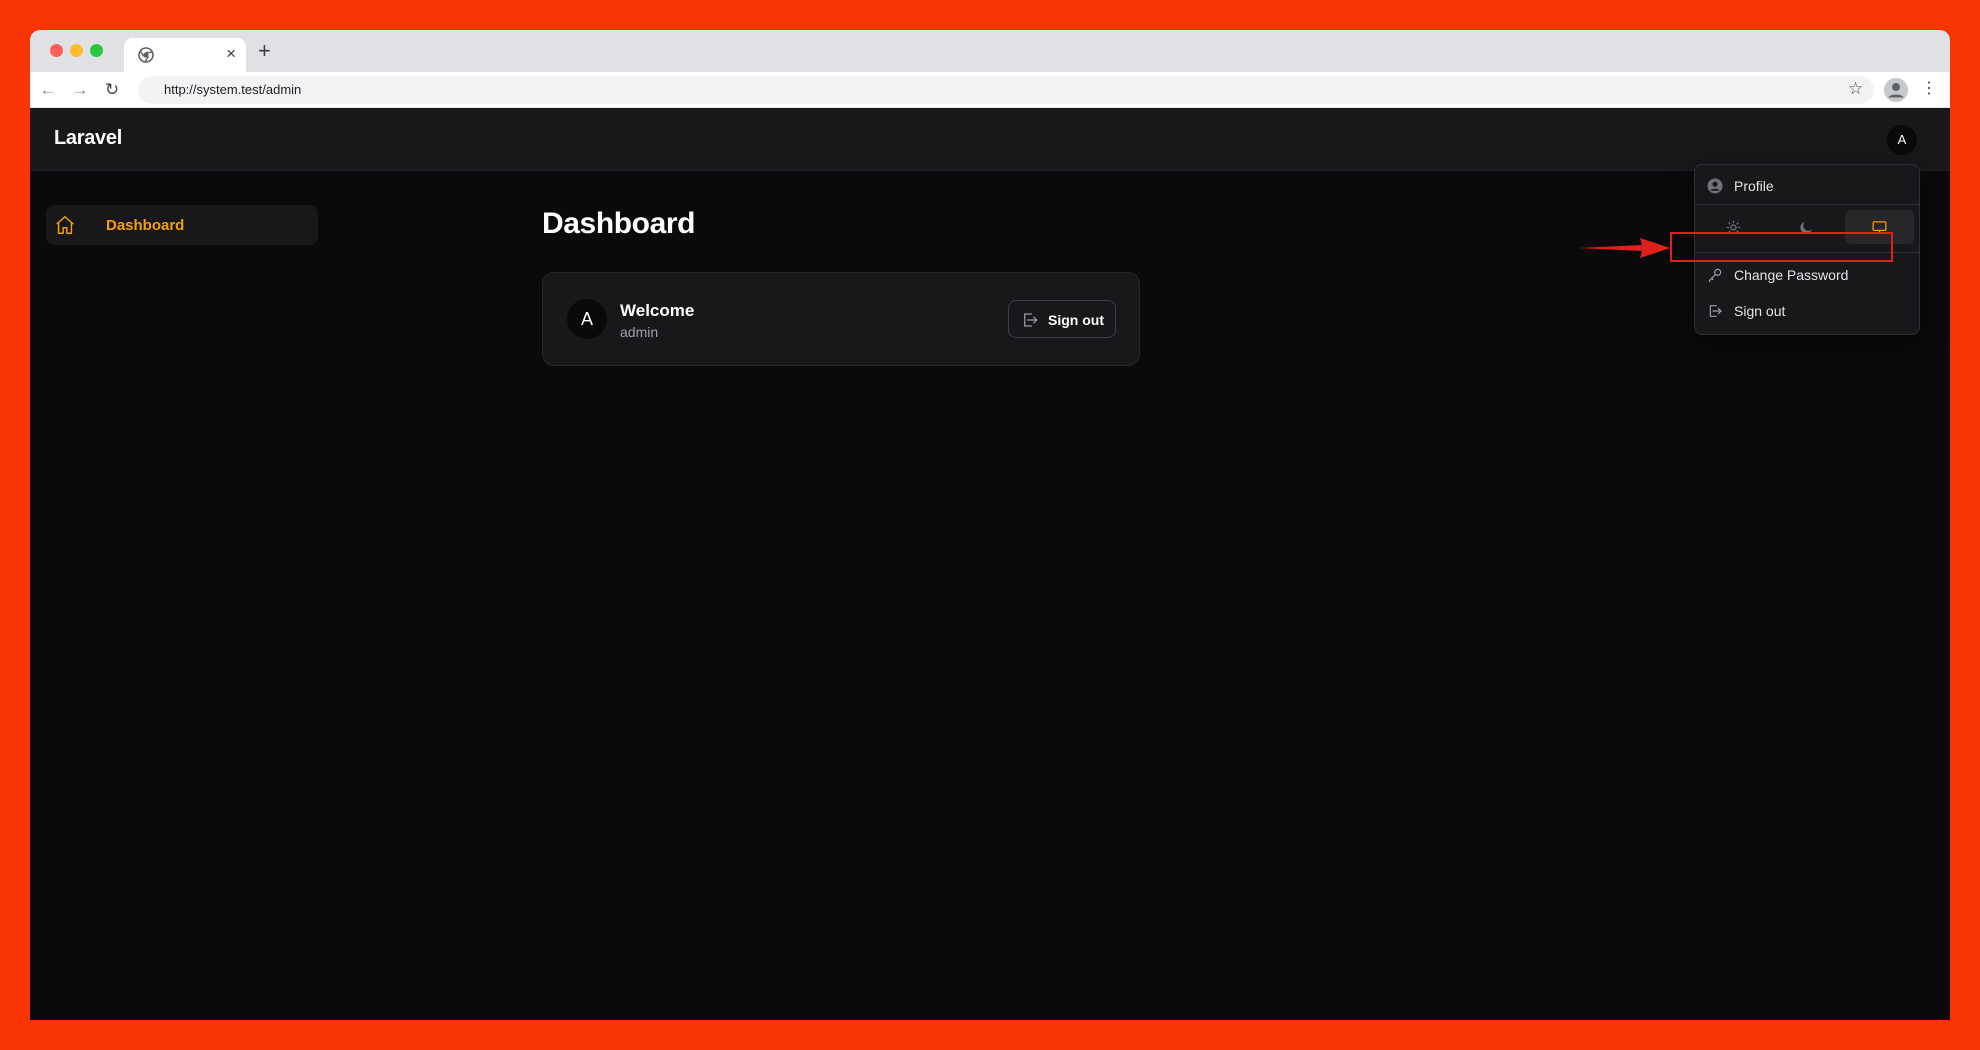 This screenshot has width=1980, height=1050. Describe the element at coordinates (1624, 248) in the screenshot. I see `annotation-arrow-icon` at that location.